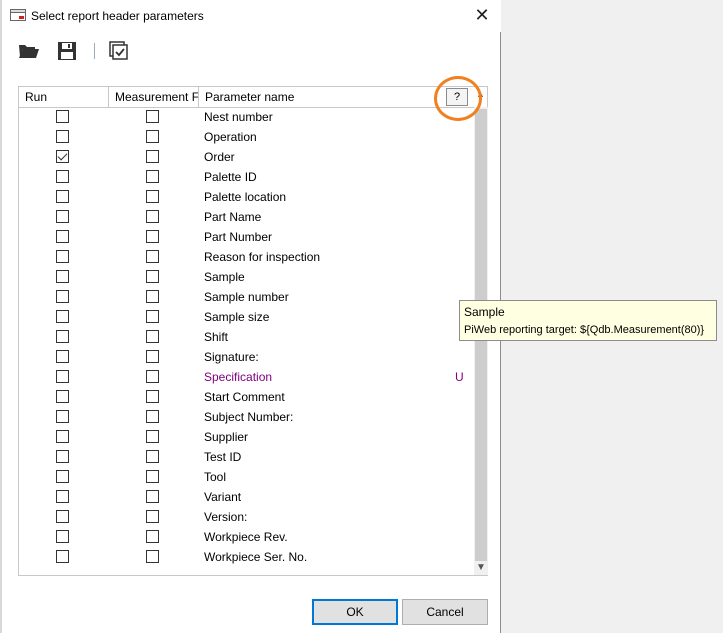 The width and height of the screenshot is (723, 633). I want to click on parameter-flag: U, so click(459, 377).